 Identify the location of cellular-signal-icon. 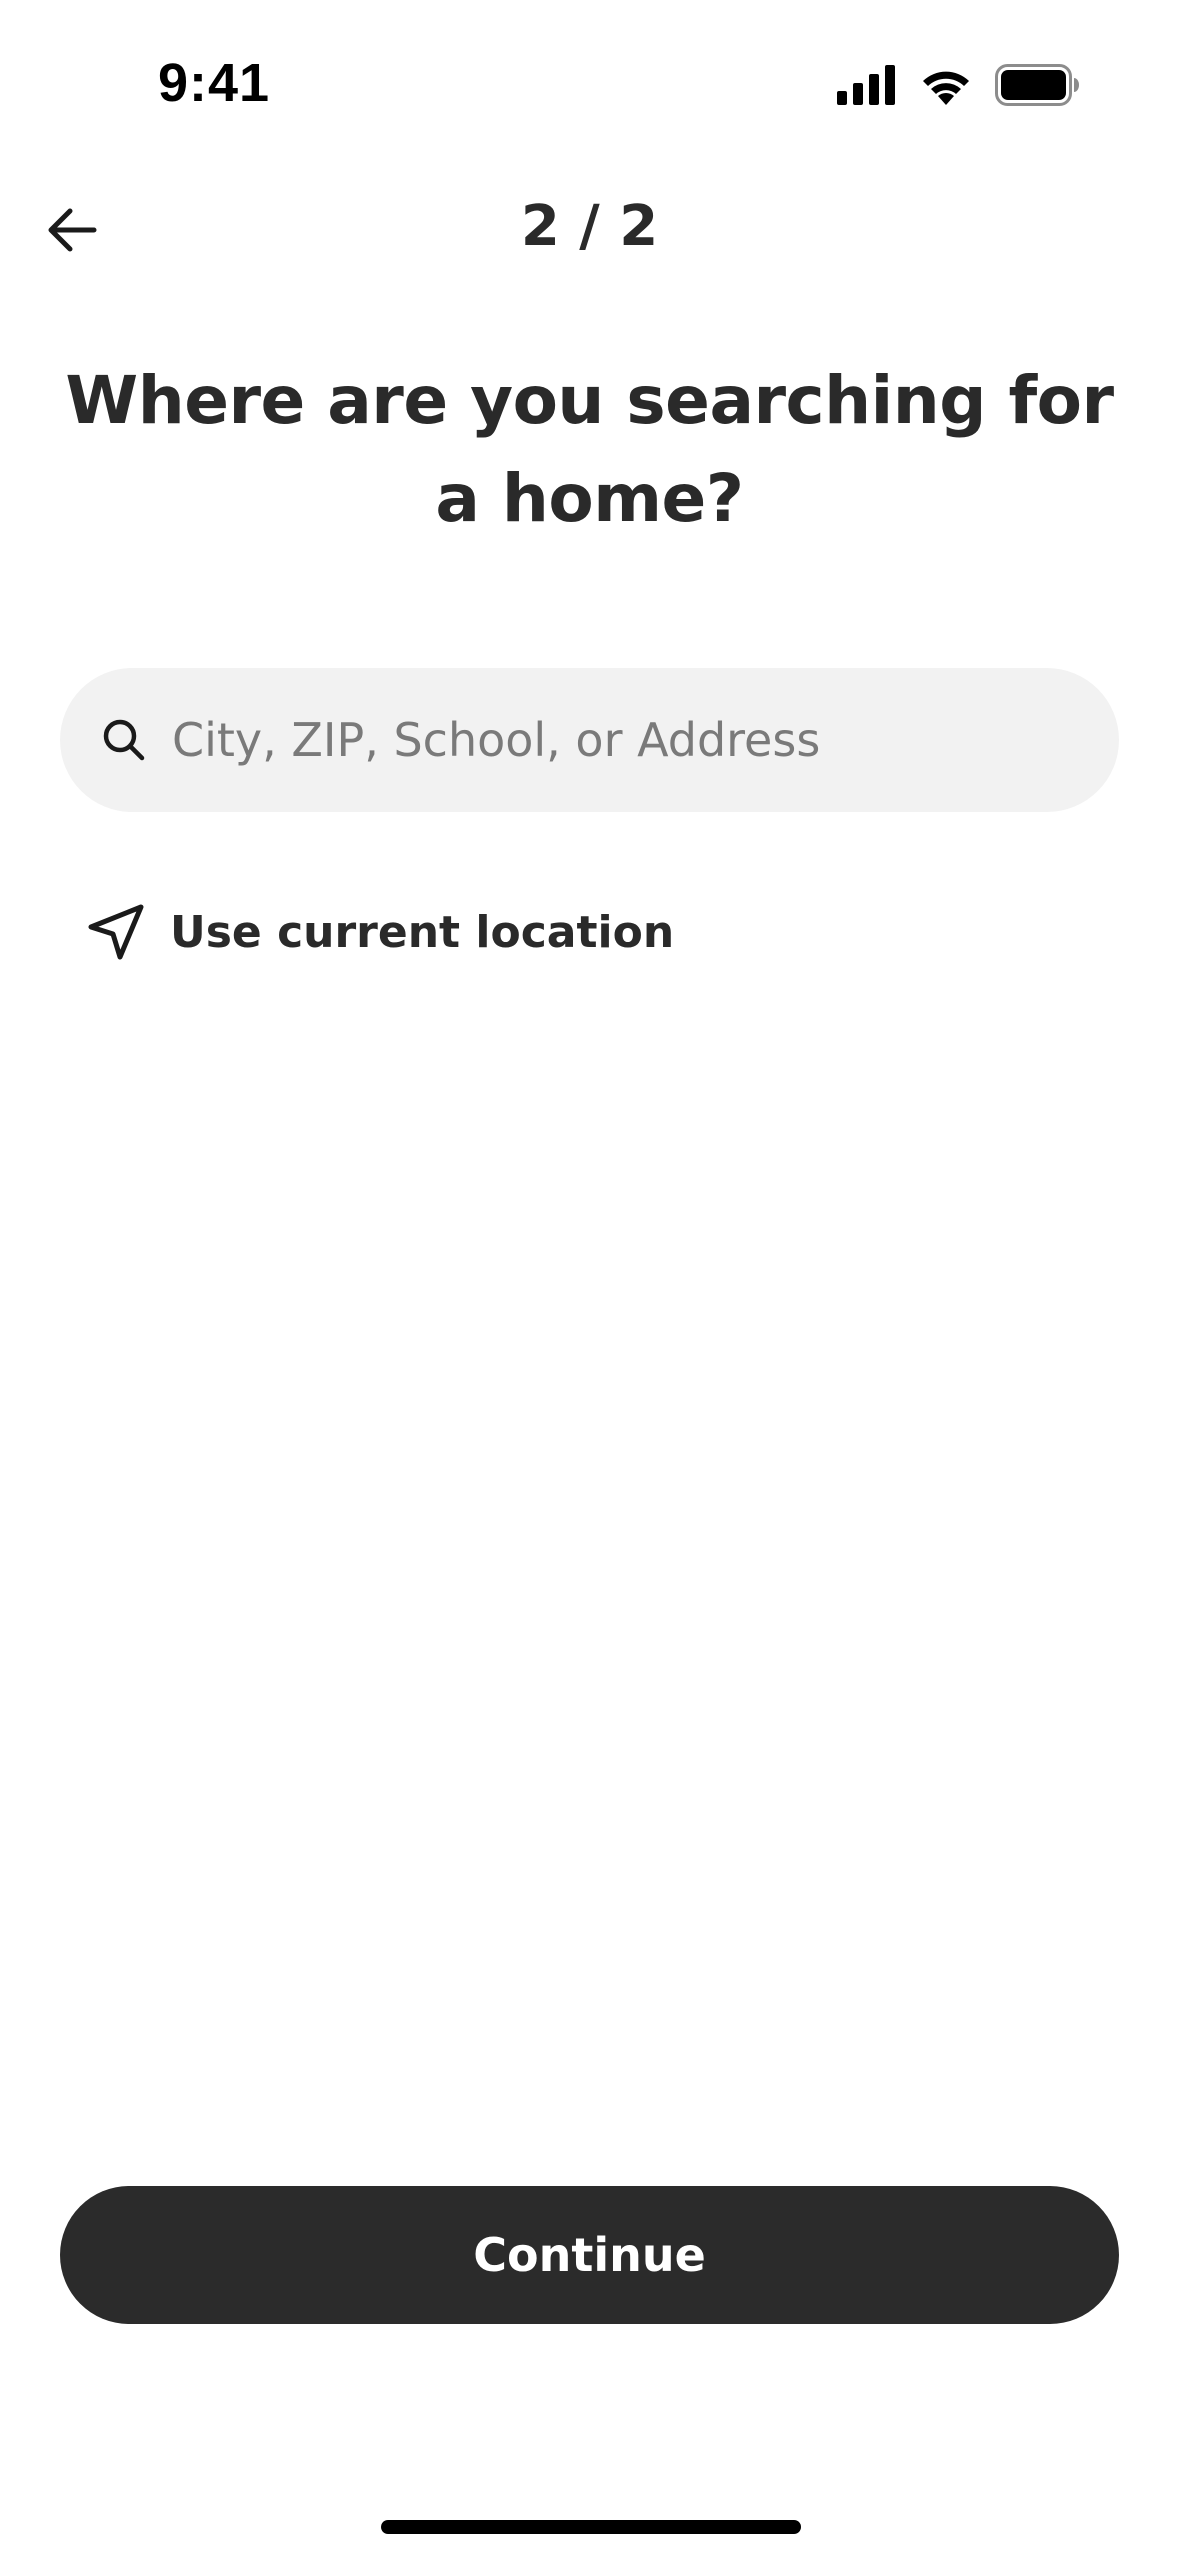
(867, 87).